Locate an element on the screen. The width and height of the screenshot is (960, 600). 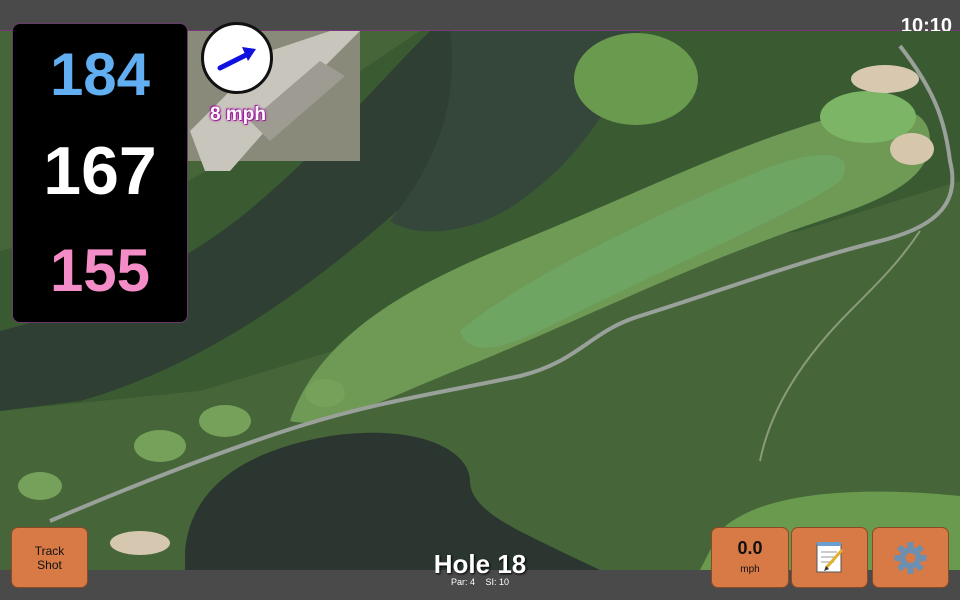
si-label: SI: 10 is located at coordinates (497, 582).